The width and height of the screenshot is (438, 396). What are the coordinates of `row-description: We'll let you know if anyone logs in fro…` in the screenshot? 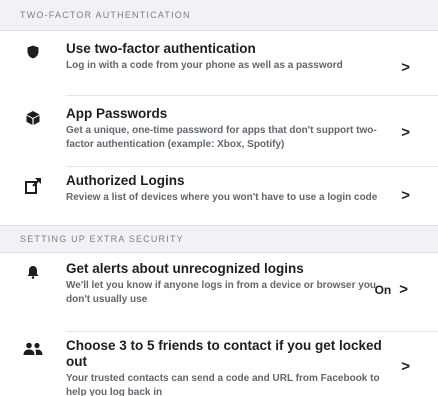 It's located at (221, 292).